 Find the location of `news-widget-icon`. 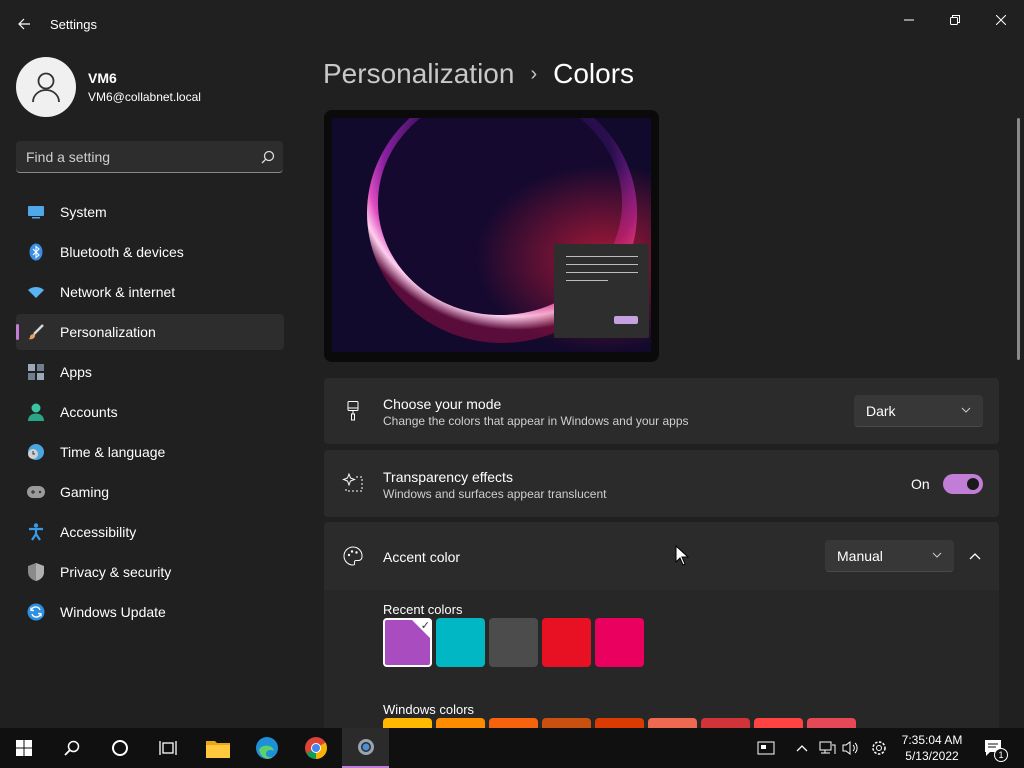

news-widget-icon is located at coordinates (766, 748).